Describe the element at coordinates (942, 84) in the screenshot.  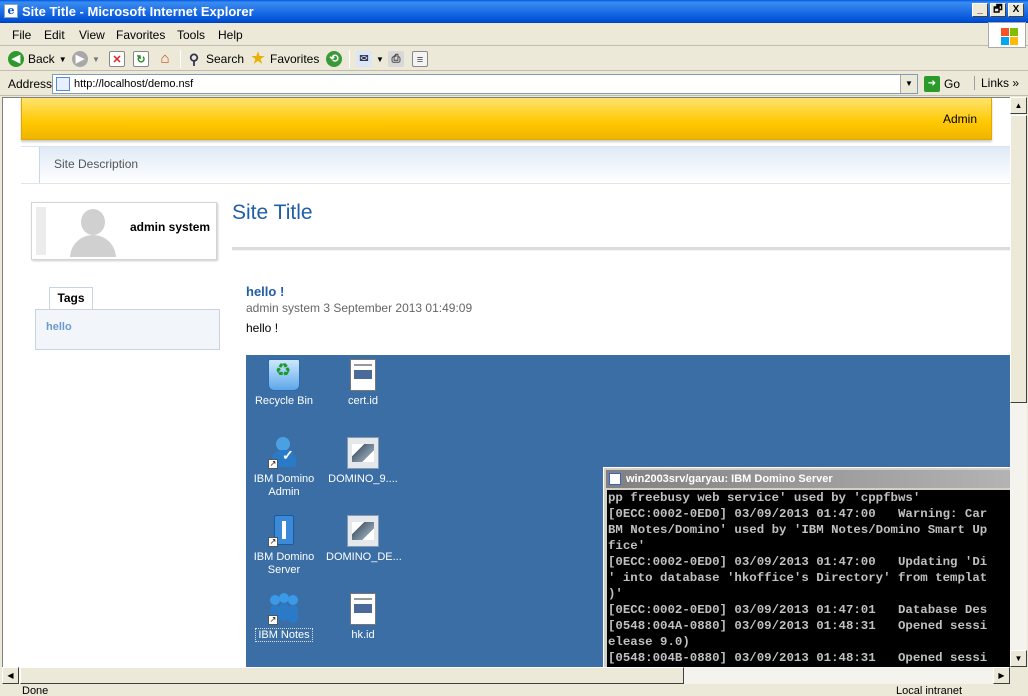
I see `go-button: ➜ Go` at that location.